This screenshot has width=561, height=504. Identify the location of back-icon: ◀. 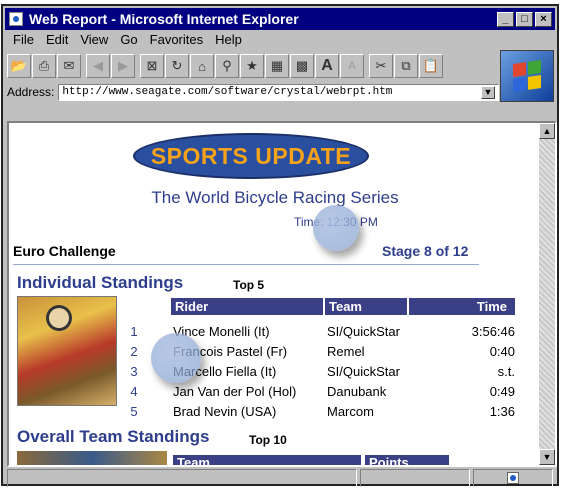
(98, 66).